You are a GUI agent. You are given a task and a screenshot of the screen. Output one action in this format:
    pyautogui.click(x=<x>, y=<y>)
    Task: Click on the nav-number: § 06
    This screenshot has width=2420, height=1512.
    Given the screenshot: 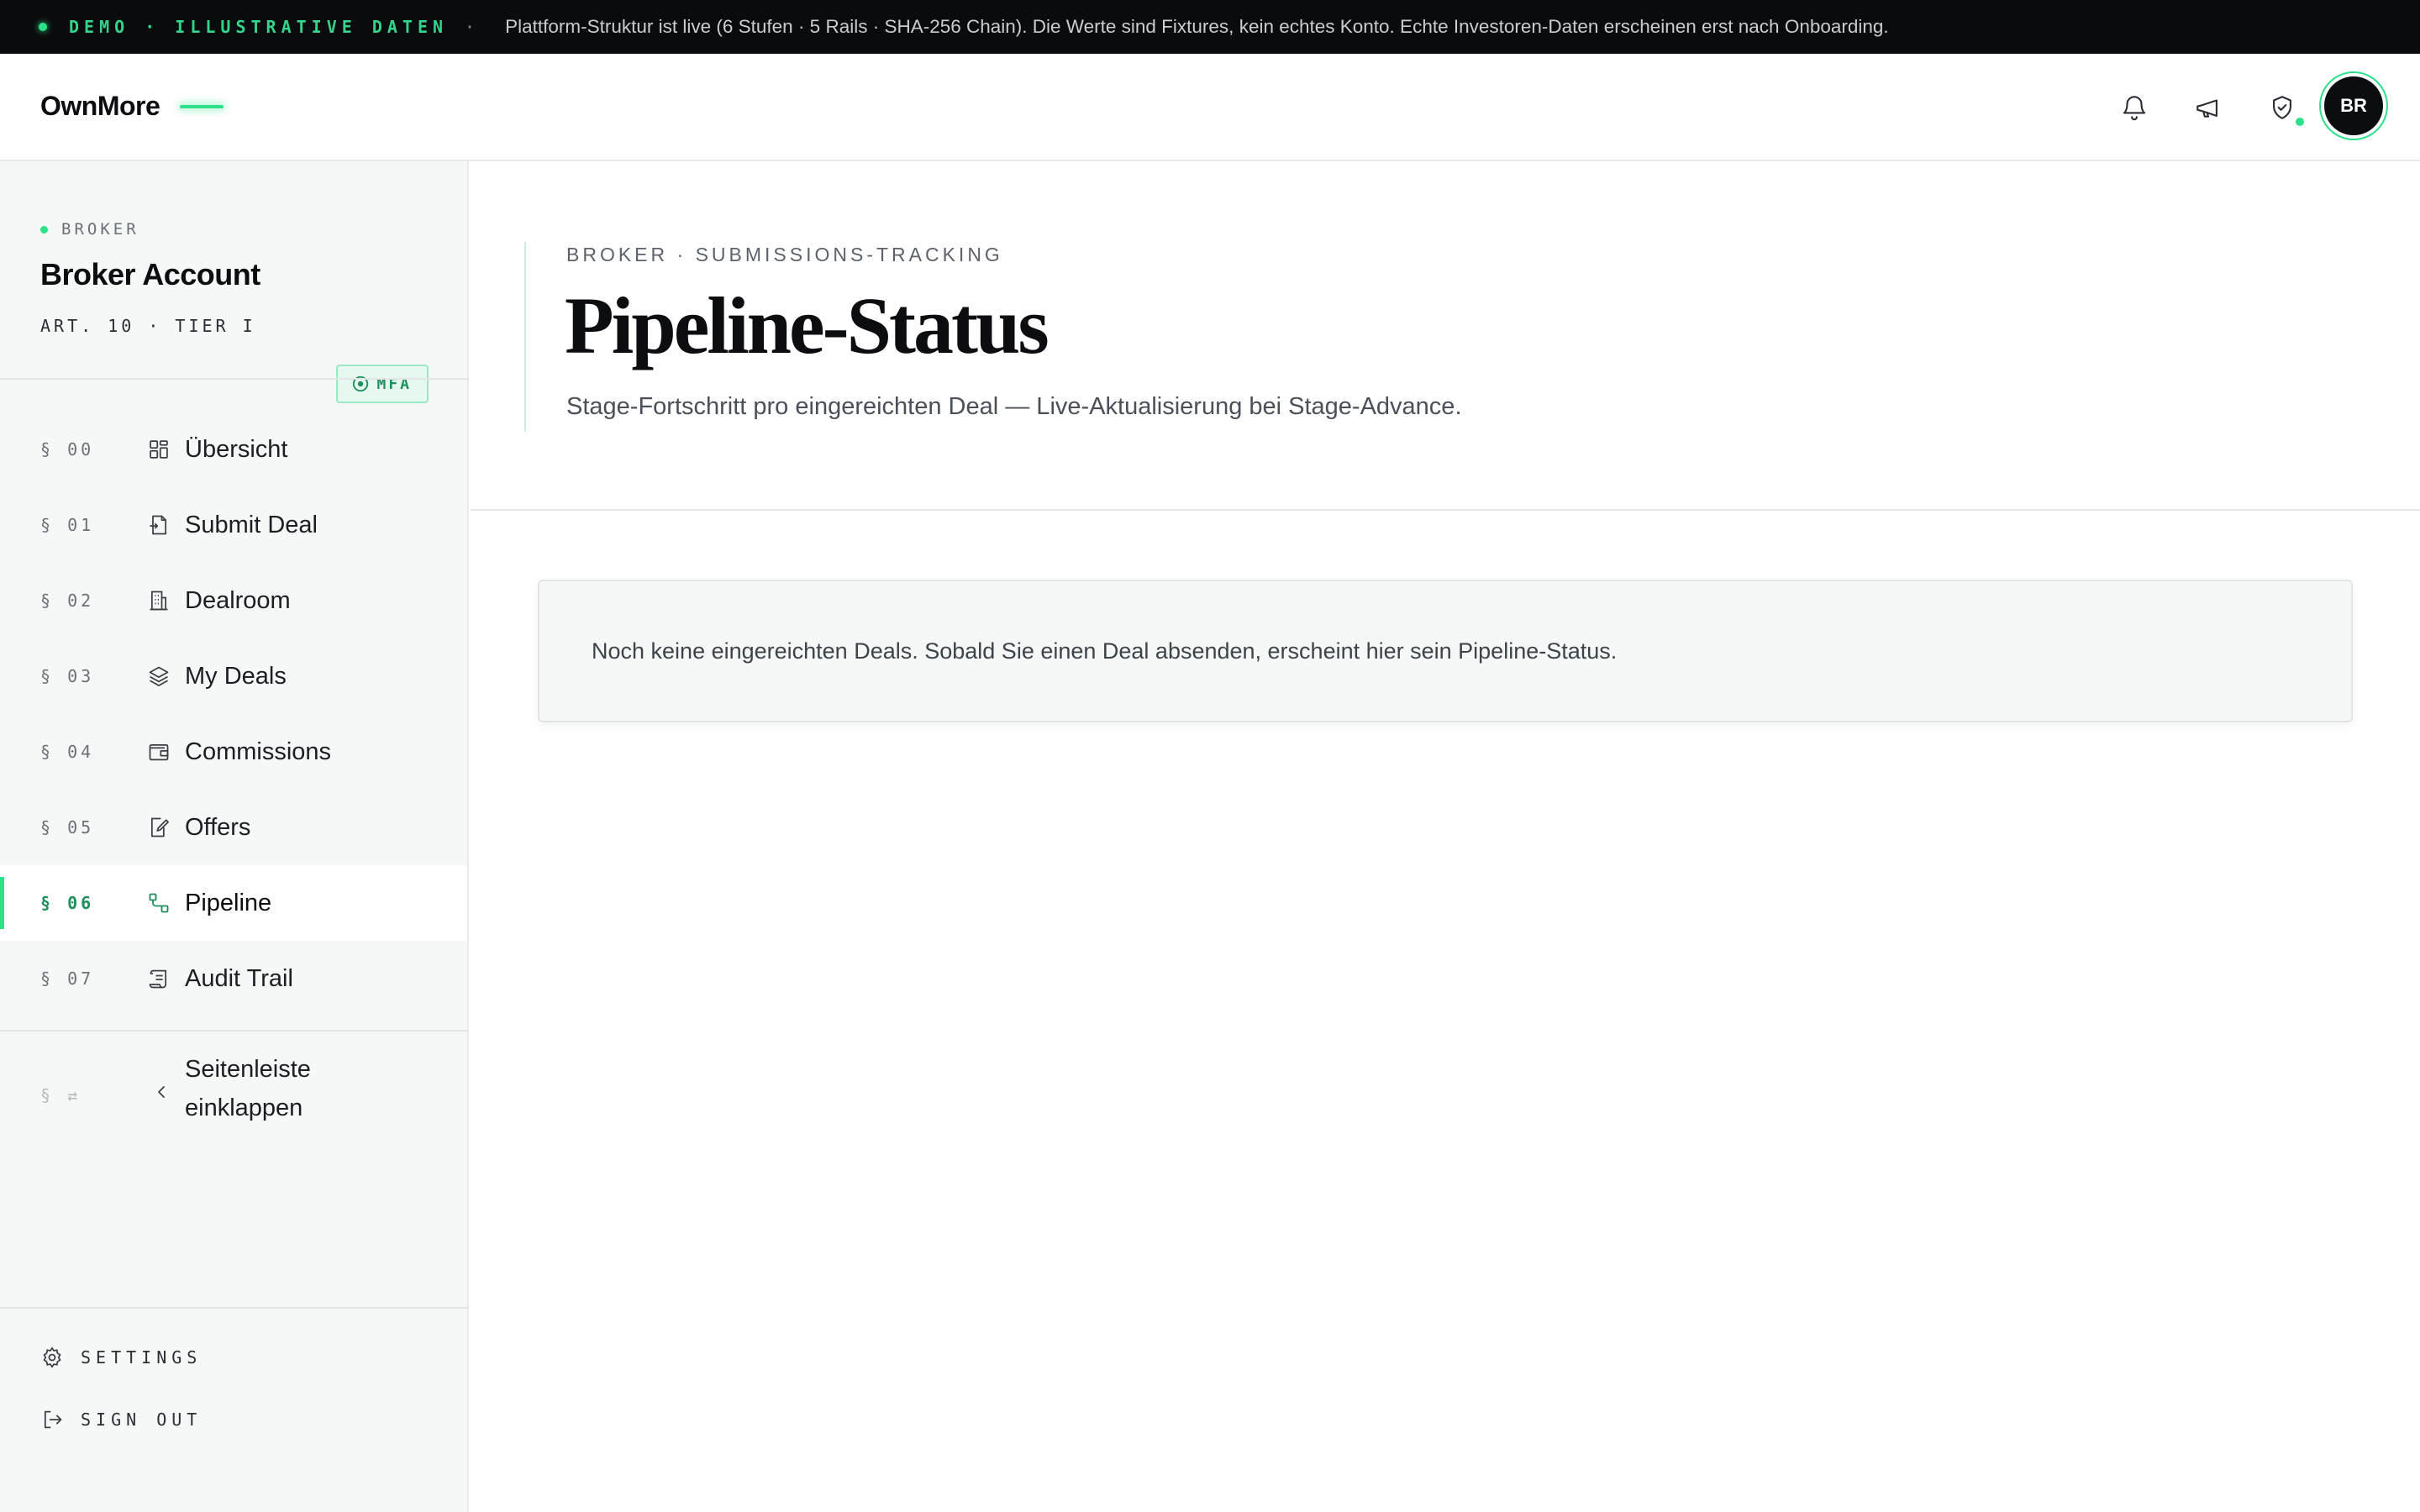 What is the action you would take?
    pyautogui.click(x=67, y=903)
    